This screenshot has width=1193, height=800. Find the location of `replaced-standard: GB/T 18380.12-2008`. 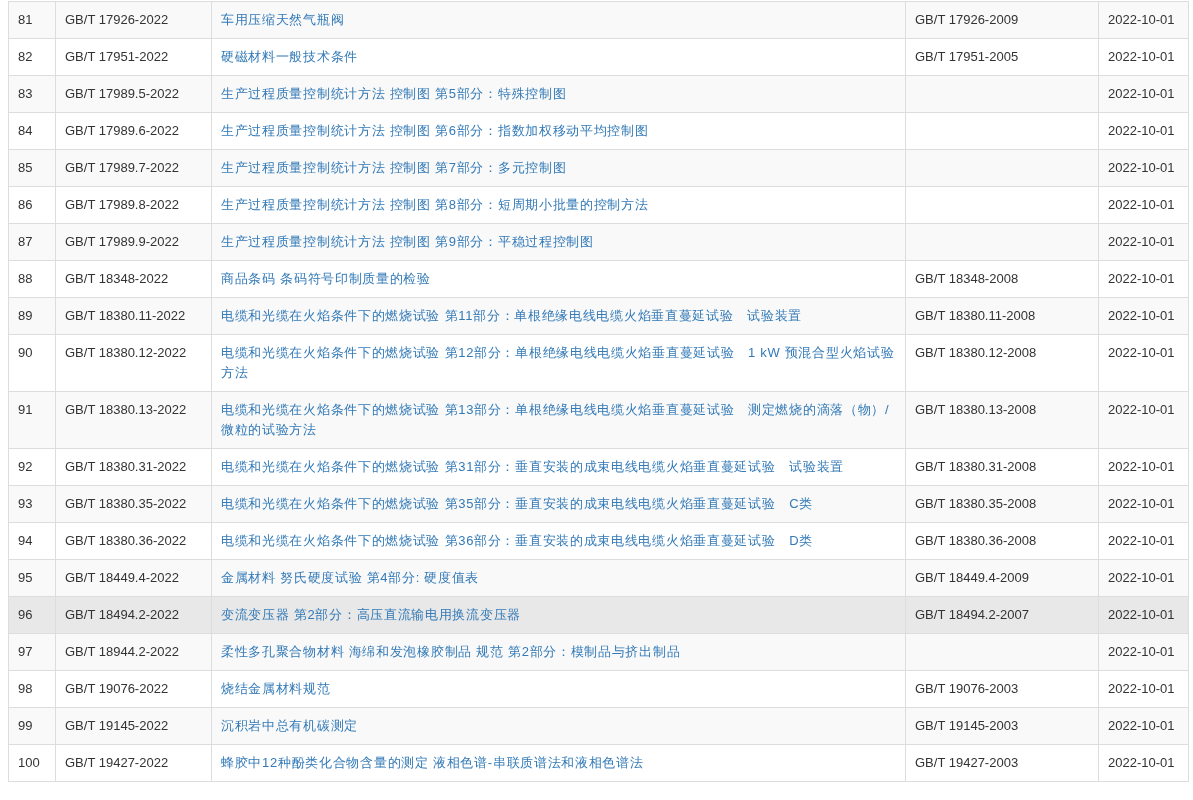

replaced-standard: GB/T 18380.12-2008 is located at coordinates (976, 352).